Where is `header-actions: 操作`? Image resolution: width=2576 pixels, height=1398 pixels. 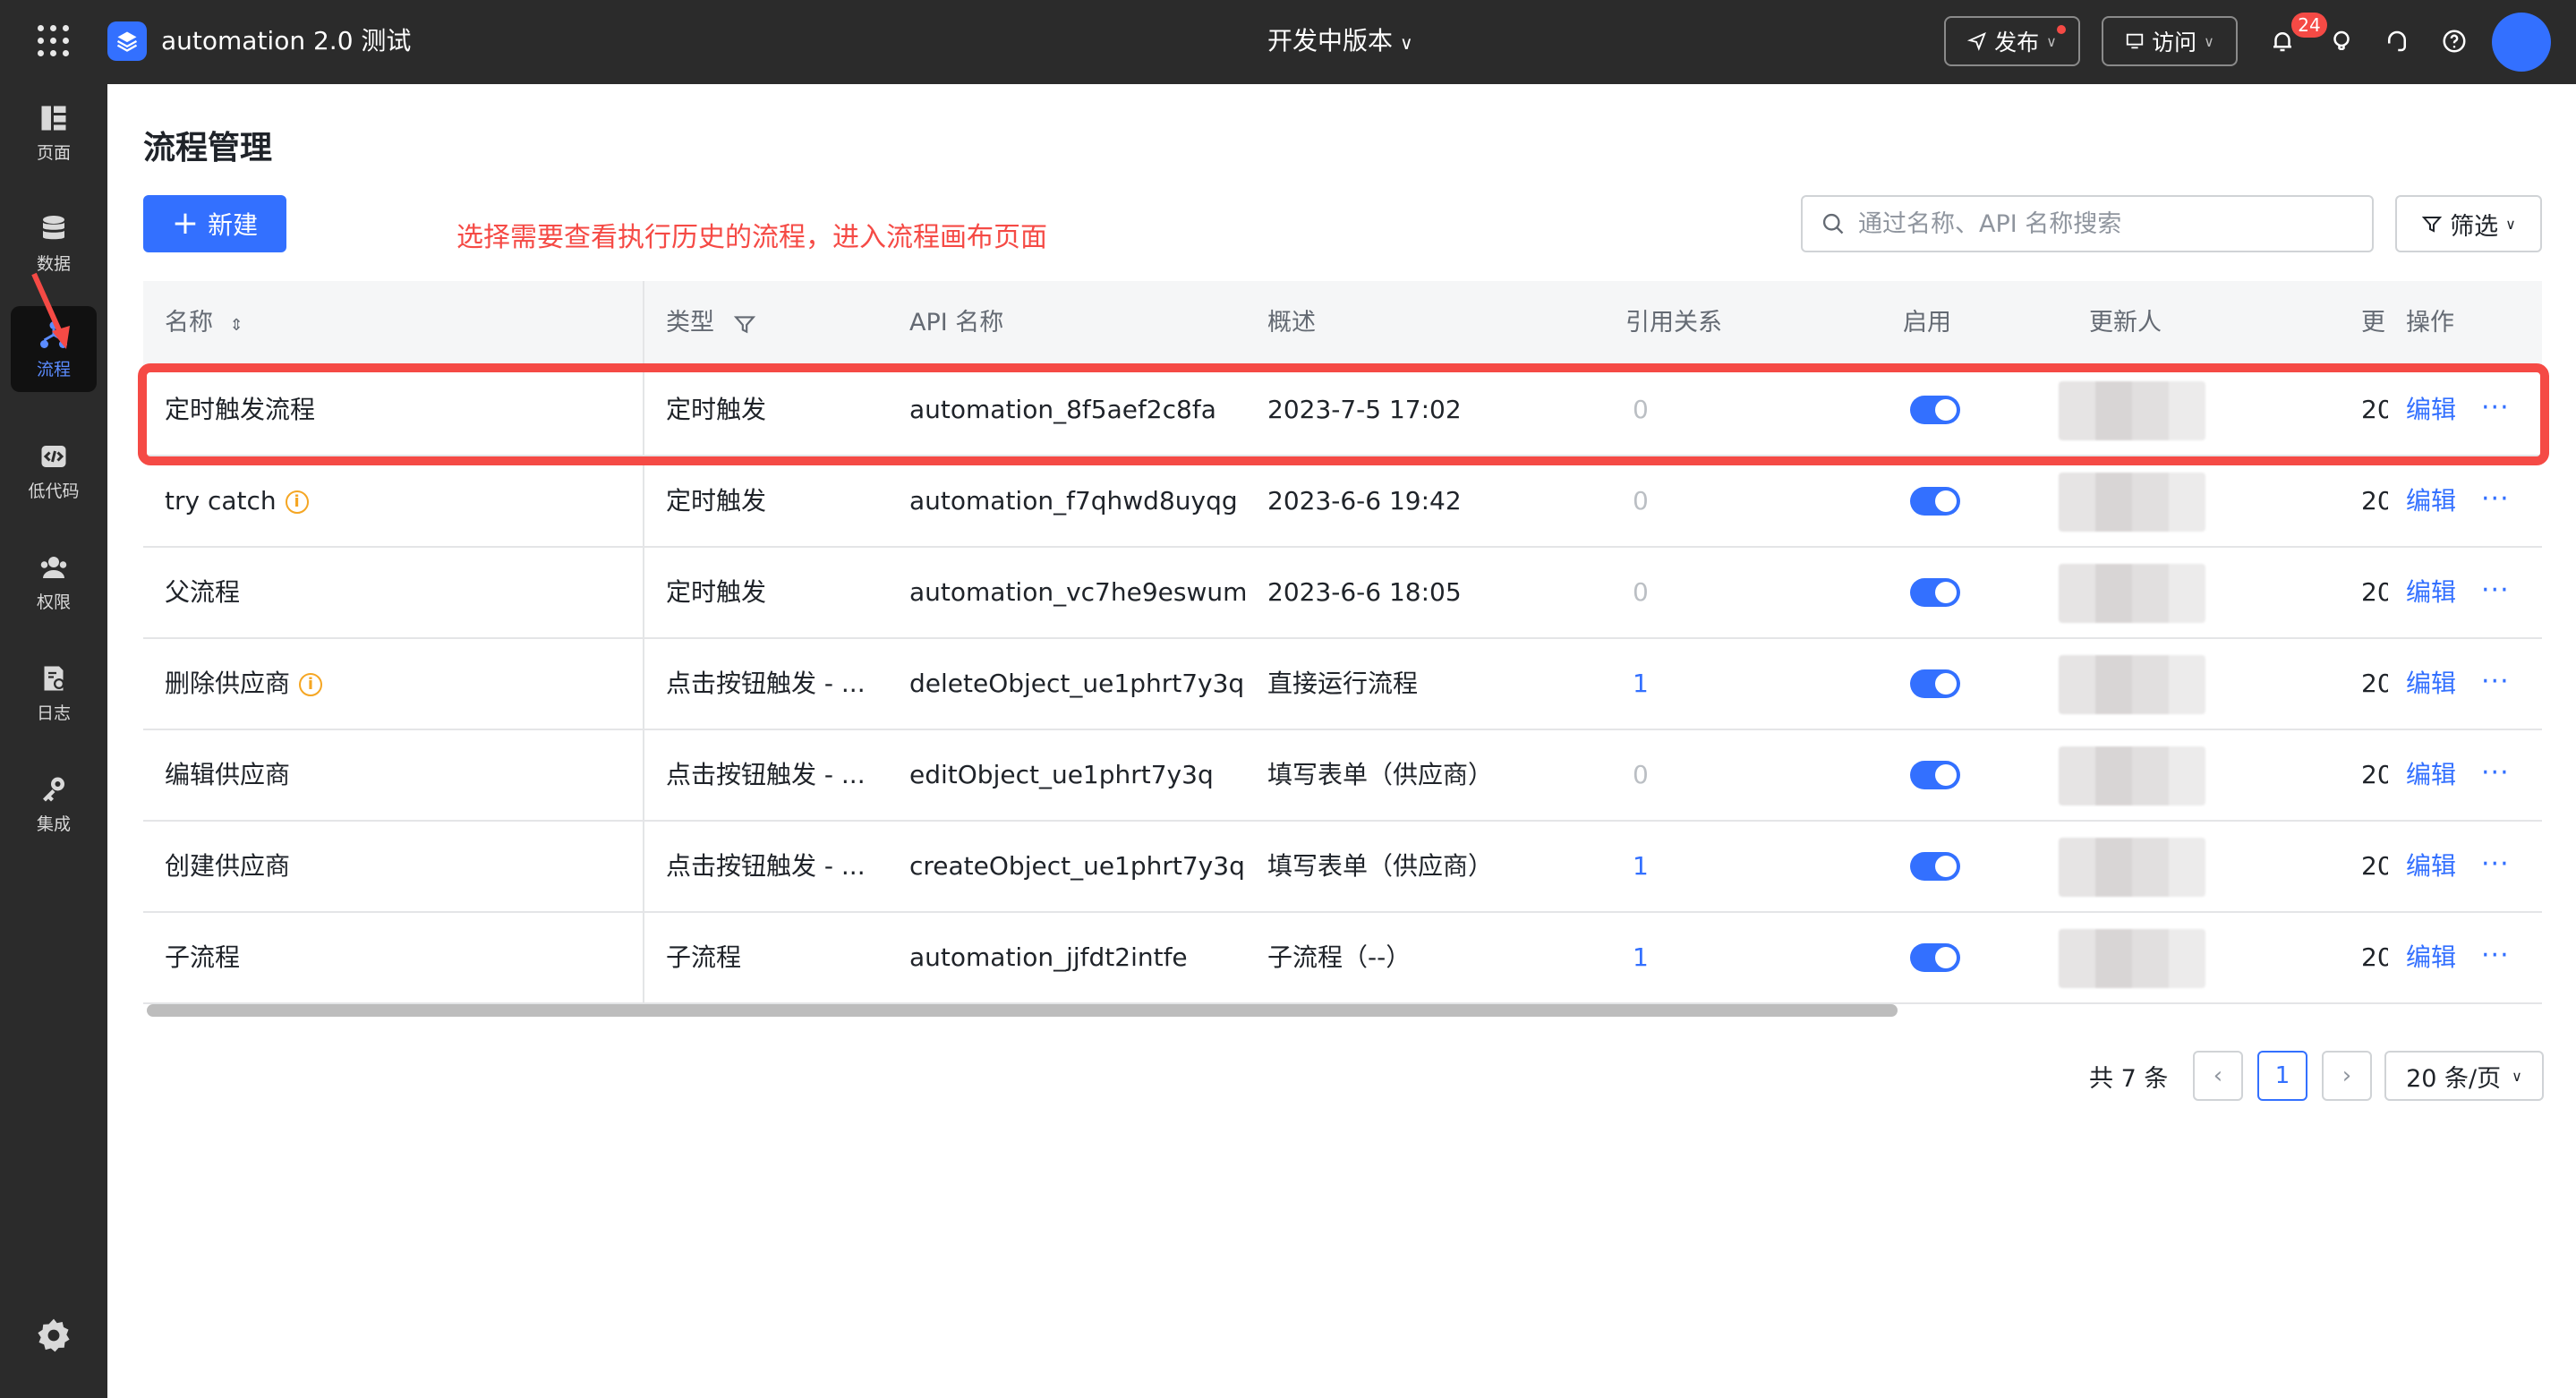 header-actions: 操作 is located at coordinates (2430, 323).